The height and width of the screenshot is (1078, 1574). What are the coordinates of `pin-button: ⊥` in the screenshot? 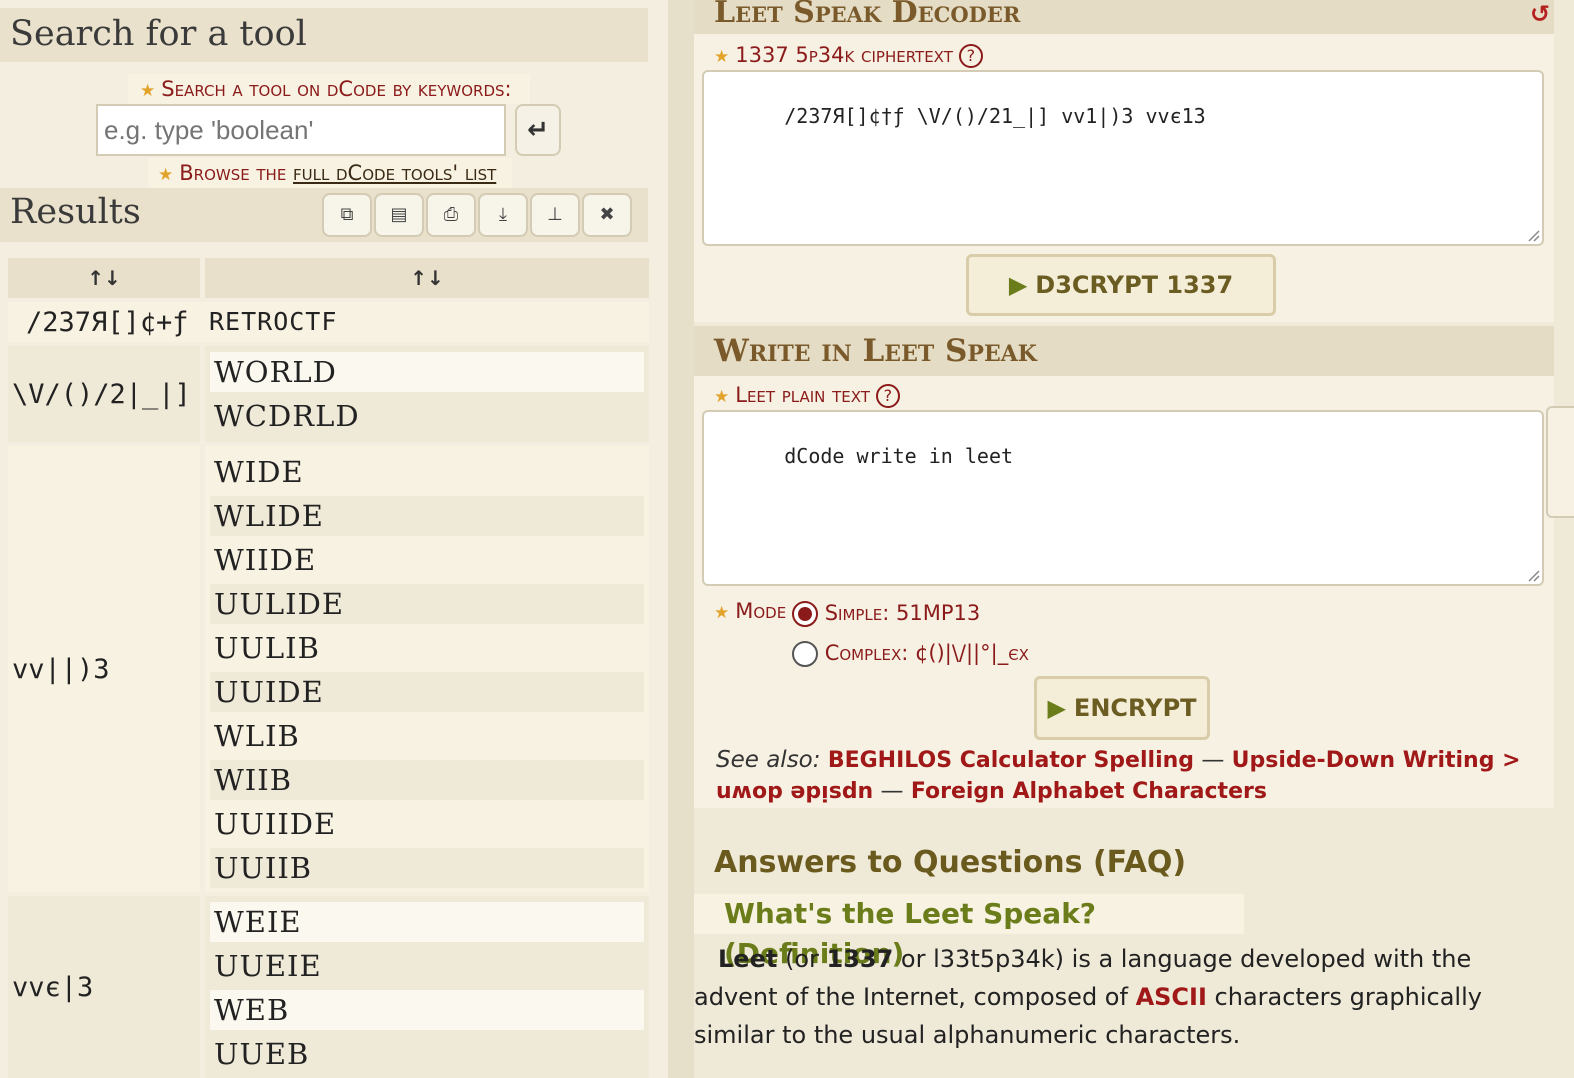 It's located at (555, 215).